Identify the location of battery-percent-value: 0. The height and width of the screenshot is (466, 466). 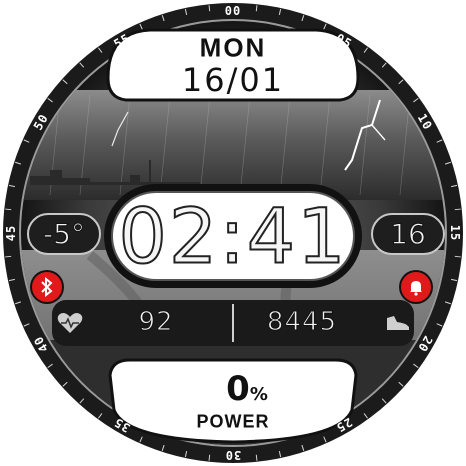
(238, 389).